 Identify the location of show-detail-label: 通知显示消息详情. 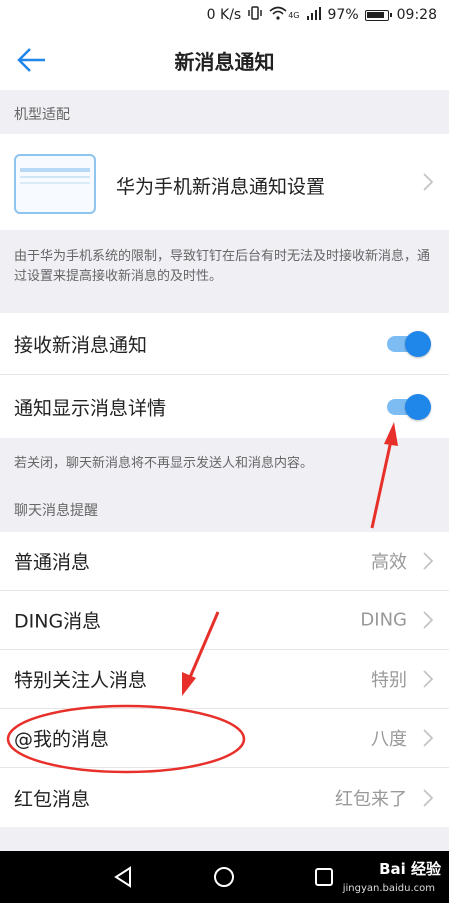
(90, 408).